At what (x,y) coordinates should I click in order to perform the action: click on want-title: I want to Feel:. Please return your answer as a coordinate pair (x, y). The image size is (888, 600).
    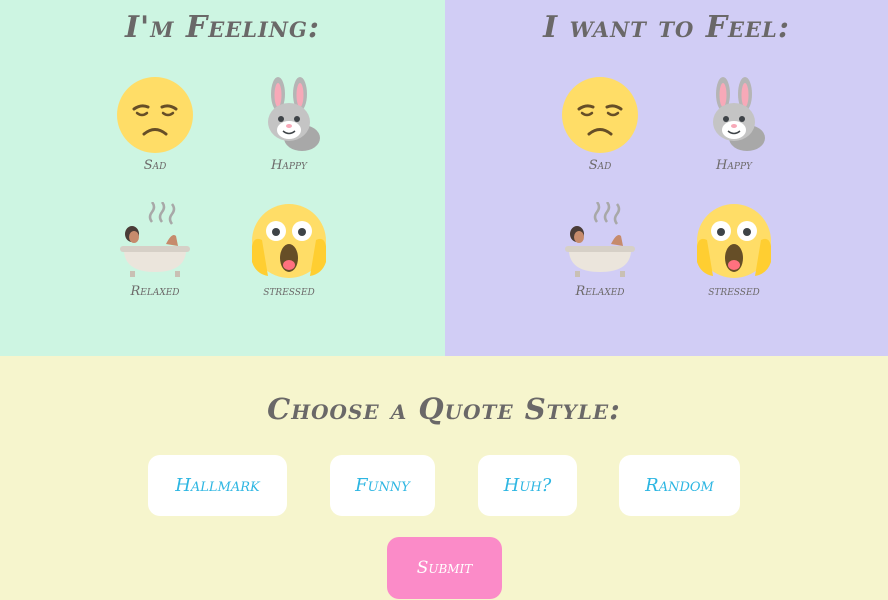
    Looking at the image, I should click on (666, 27).